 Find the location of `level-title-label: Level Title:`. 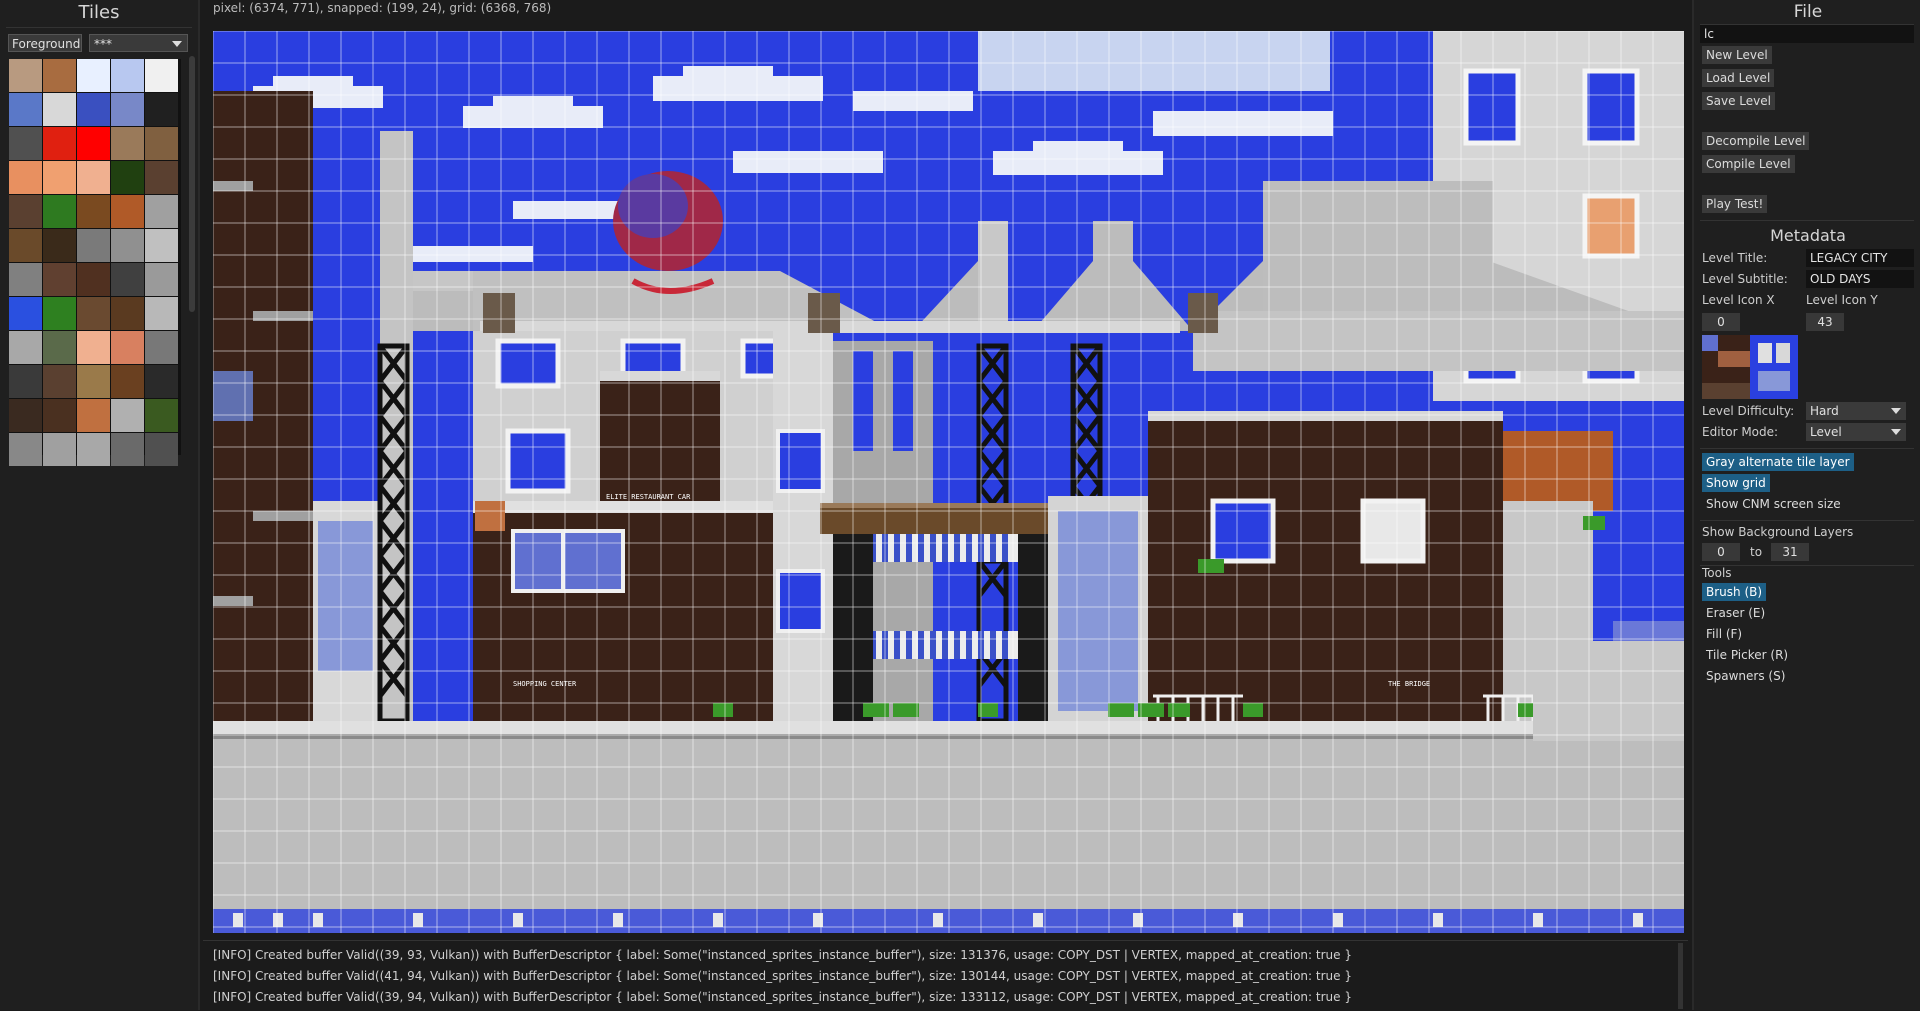

level-title-label: Level Title: is located at coordinates (1735, 258).